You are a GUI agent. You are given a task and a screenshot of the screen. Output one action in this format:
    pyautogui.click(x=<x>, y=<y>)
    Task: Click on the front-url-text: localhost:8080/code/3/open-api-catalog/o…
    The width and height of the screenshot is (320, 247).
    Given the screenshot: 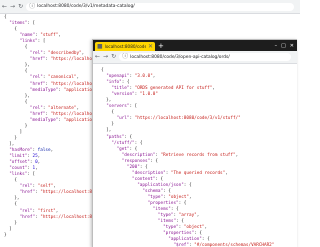 What is the action you would take?
    pyautogui.click(x=180, y=57)
    